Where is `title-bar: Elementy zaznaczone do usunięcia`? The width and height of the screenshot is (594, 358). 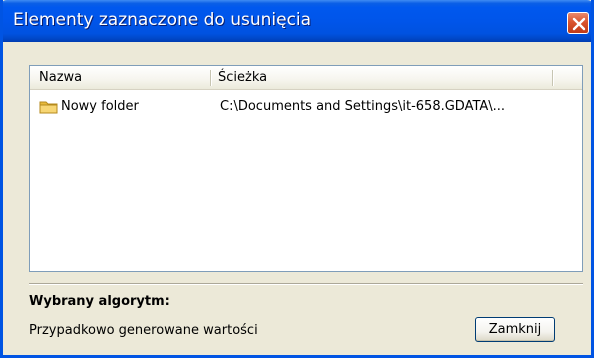 title-bar: Elementy zaznaczone do usunięcia is located at coordinates (297, 21).